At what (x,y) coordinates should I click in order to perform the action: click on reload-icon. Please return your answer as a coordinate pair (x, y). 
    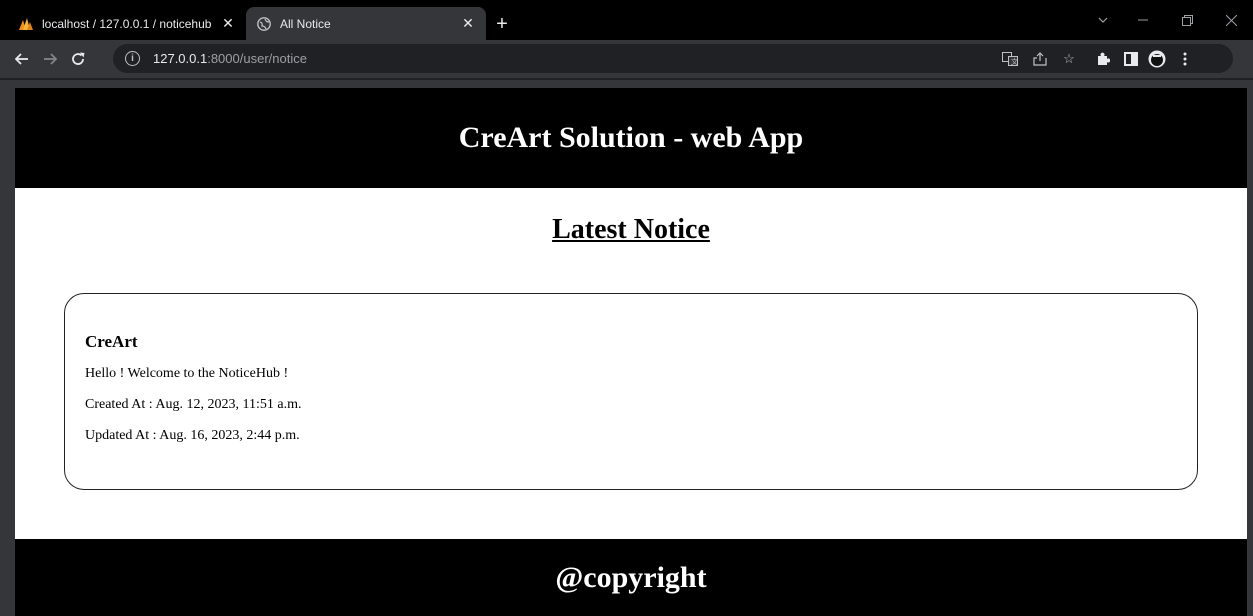
    Looking at the image, I should click on (78, 59).